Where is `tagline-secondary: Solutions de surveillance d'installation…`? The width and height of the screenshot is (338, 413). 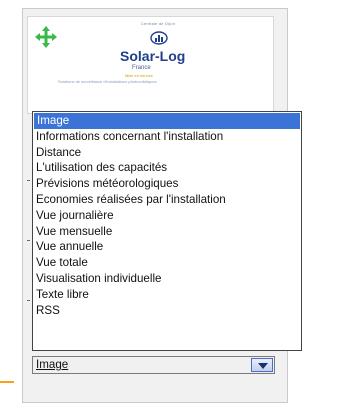 tagline-secondary: Solutions de surveillance d'installation… is located at coordinates (107, 81).